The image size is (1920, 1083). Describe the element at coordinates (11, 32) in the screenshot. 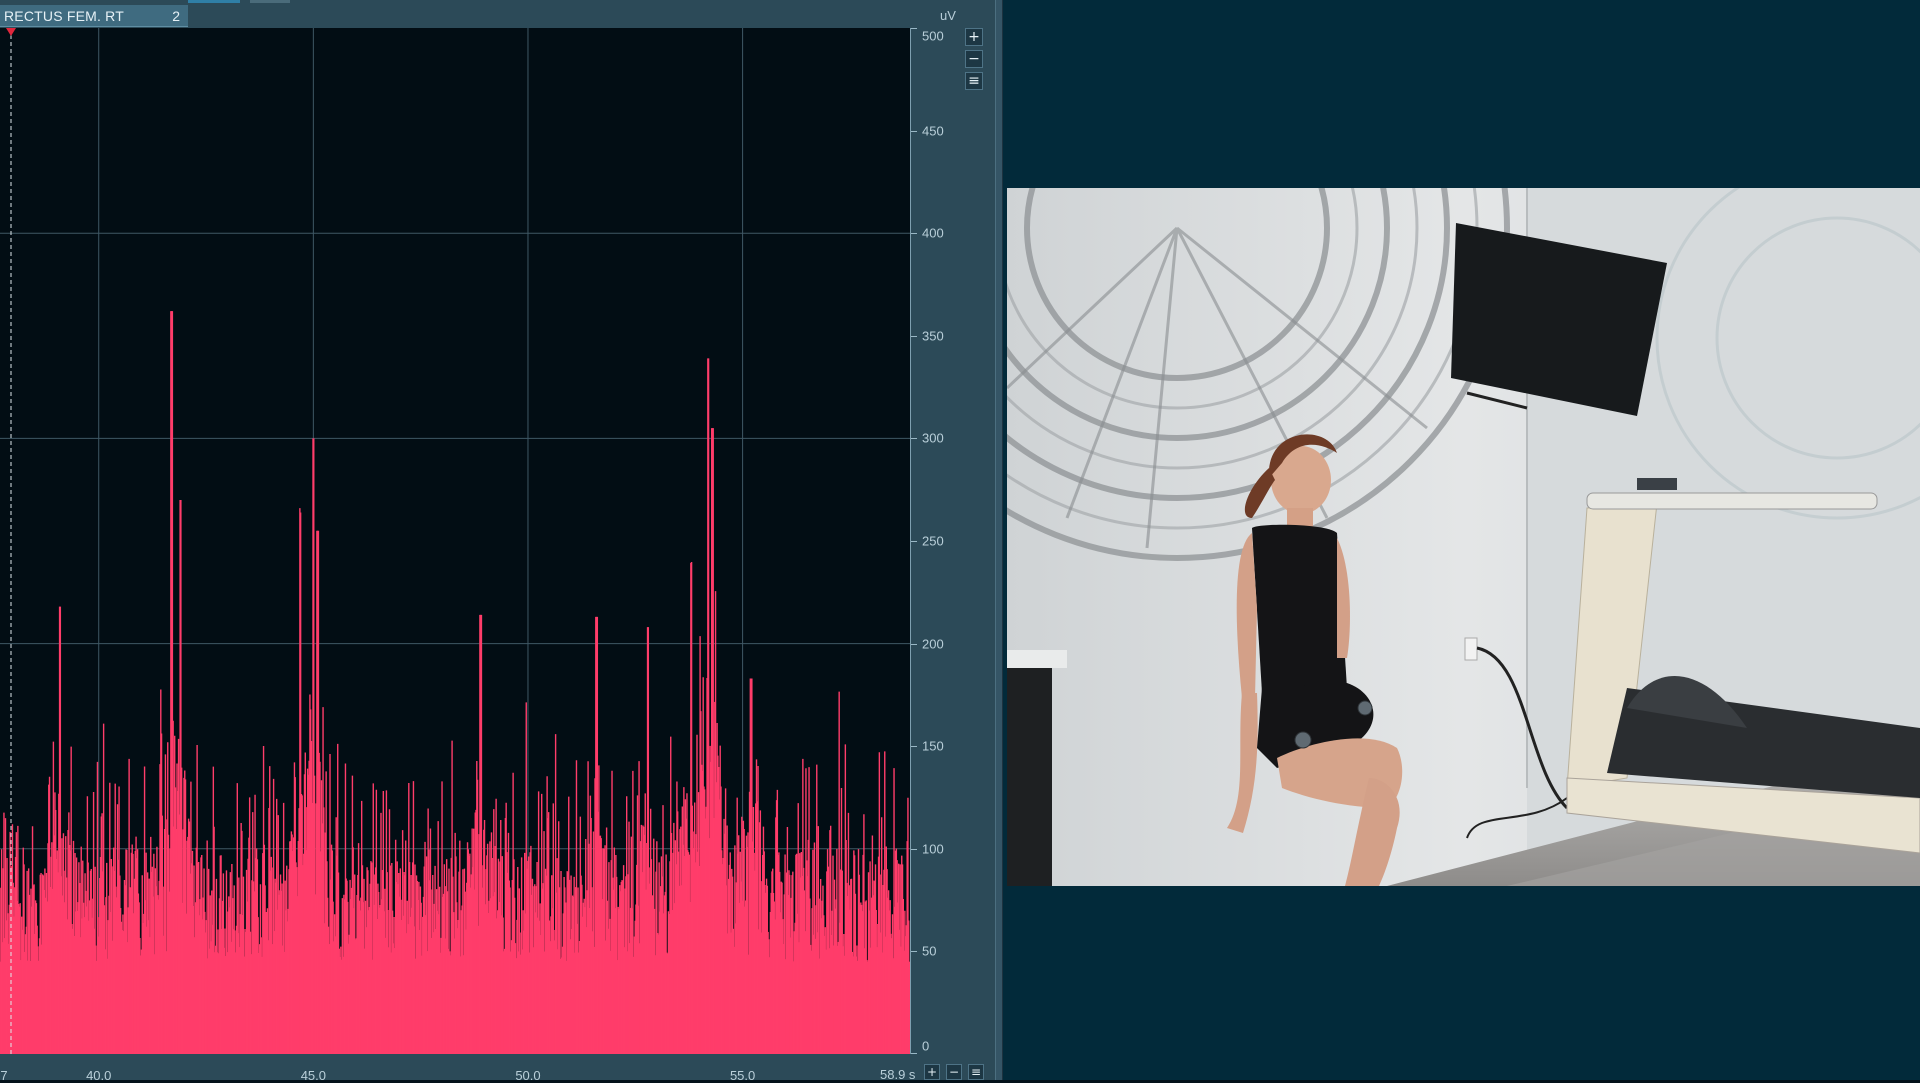

I see `time-cursor-marker-icon` at that location.